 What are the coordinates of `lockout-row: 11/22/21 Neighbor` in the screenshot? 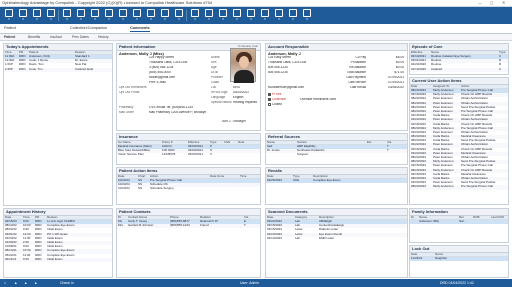 It's located at (459, 259).